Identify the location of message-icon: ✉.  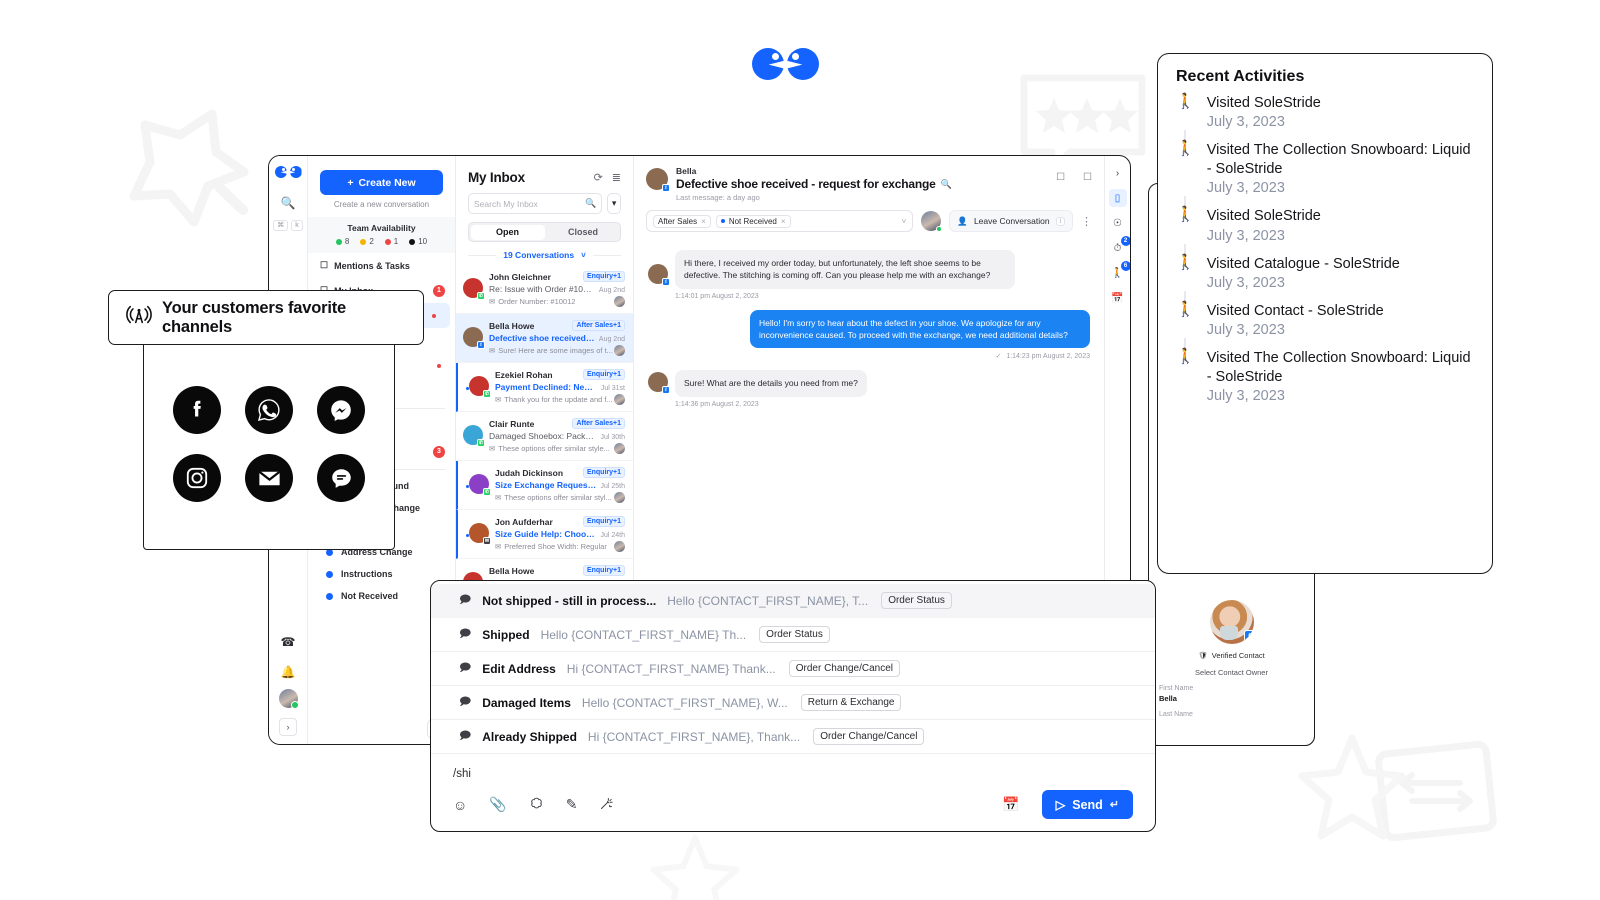
(498, 399).